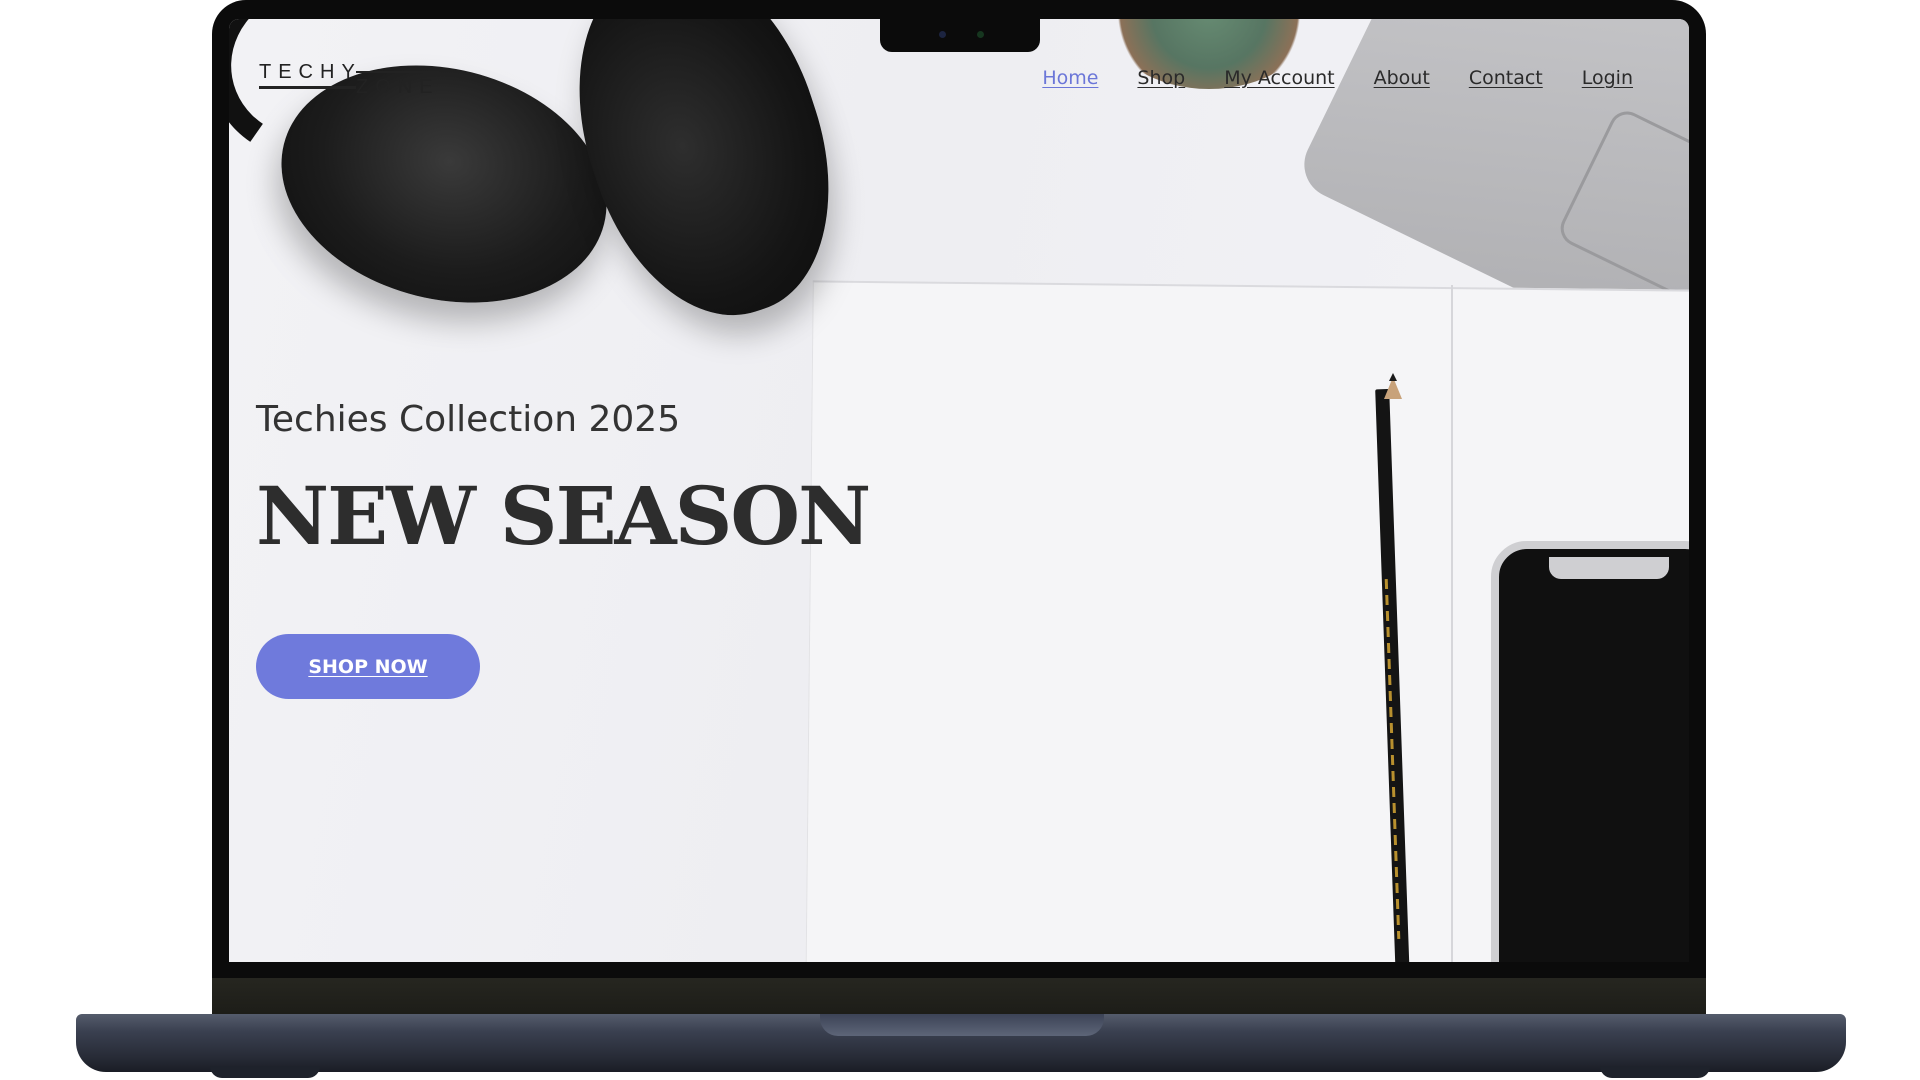 Image resolution: width=1920 pixels, height=1080 pixels. I want to click on nav-link-login: Login, so click(1607, 78).